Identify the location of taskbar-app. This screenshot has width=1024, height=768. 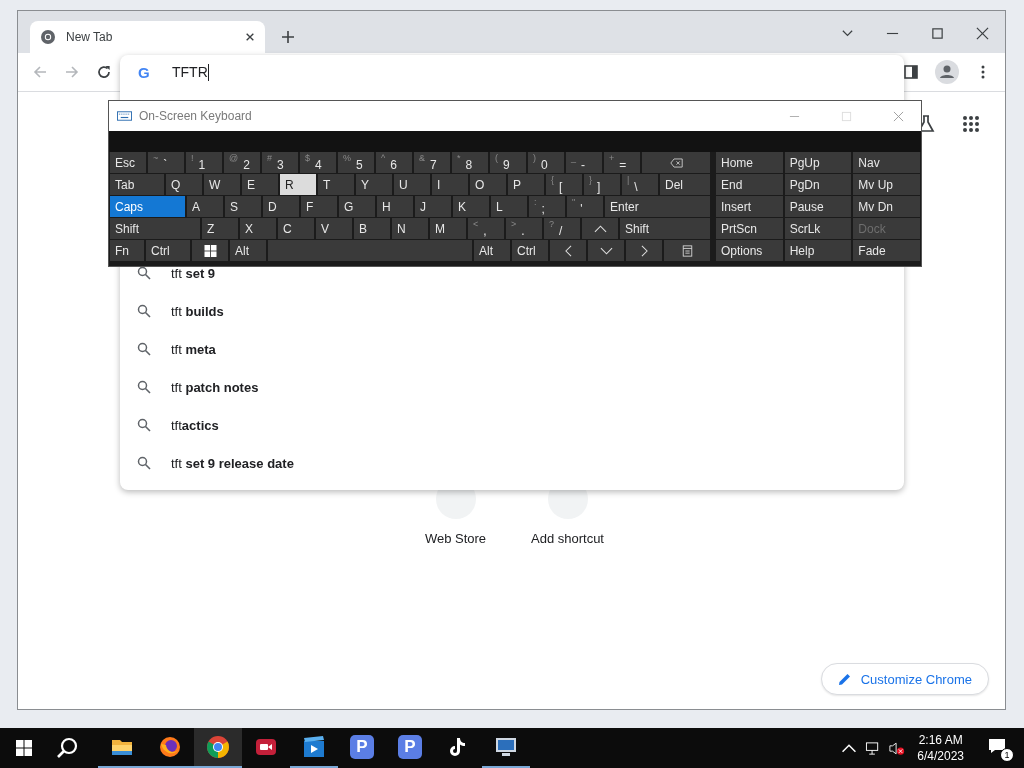
(218, 748).